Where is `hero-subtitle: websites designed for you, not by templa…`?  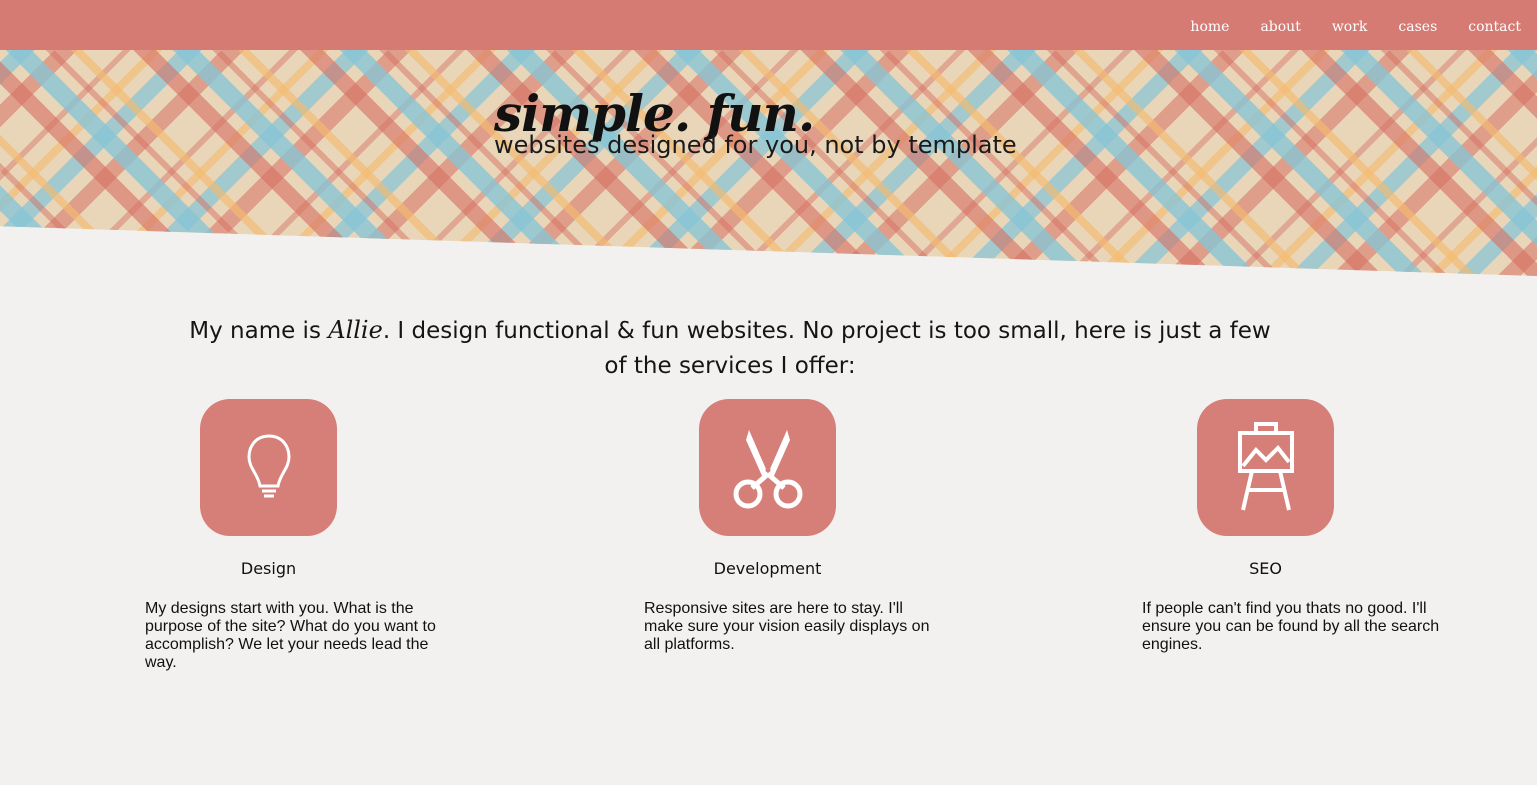
hero-subtitle: websites designed for you, not by templa… is located at coordinates (755, 145).